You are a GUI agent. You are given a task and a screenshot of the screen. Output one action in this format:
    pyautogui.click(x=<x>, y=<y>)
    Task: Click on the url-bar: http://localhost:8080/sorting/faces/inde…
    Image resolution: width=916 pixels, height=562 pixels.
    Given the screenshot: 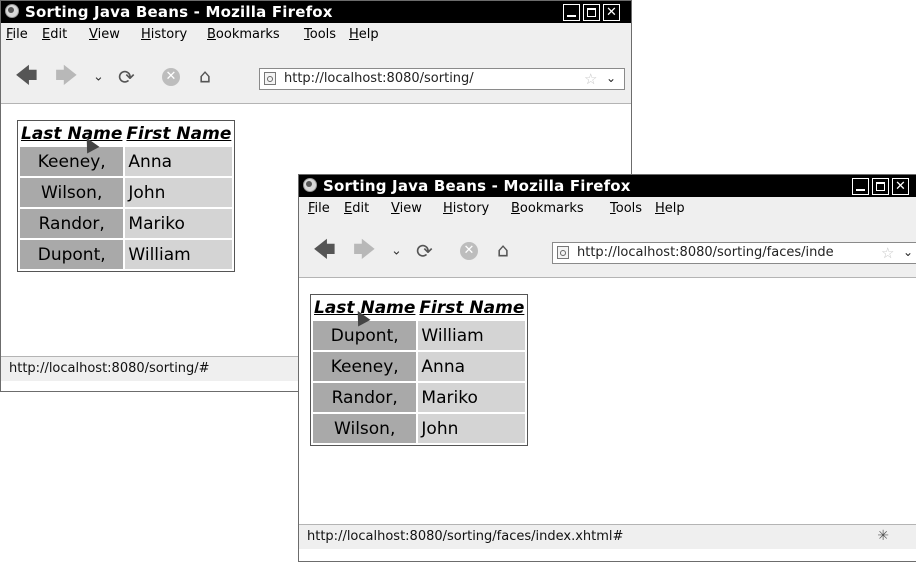 What is the action you would take?
    pyautogui.click(x=734, y=253)
    